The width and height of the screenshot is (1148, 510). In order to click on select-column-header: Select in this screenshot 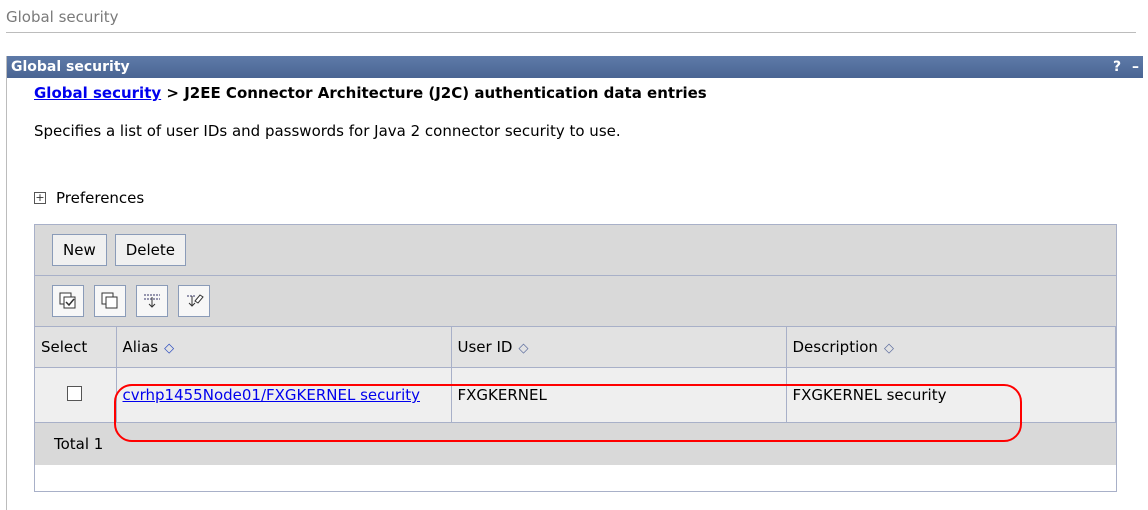, I will do `click(76, 347)`.